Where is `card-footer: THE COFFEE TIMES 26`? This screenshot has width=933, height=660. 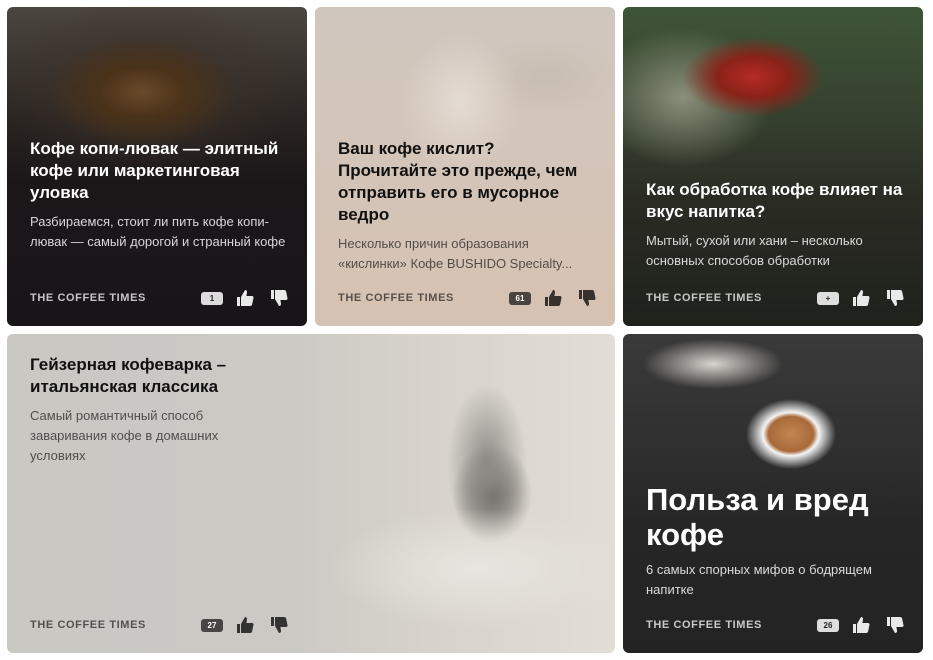
card-footer: THE COFFEE TIMES 26 is located at coordinates (776, 625).